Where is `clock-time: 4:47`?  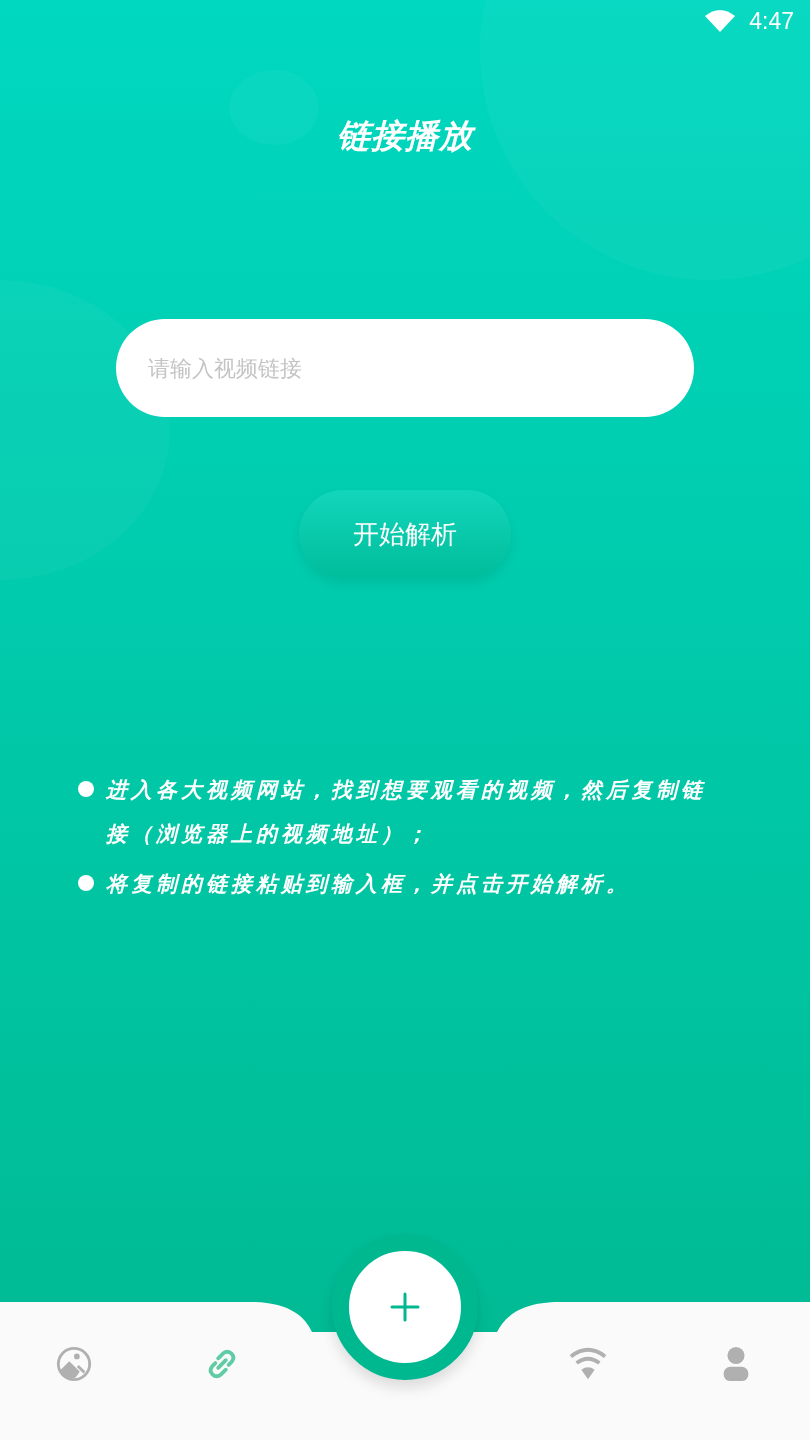 clock-time: 4:47 is located at coordinates (771, 21).